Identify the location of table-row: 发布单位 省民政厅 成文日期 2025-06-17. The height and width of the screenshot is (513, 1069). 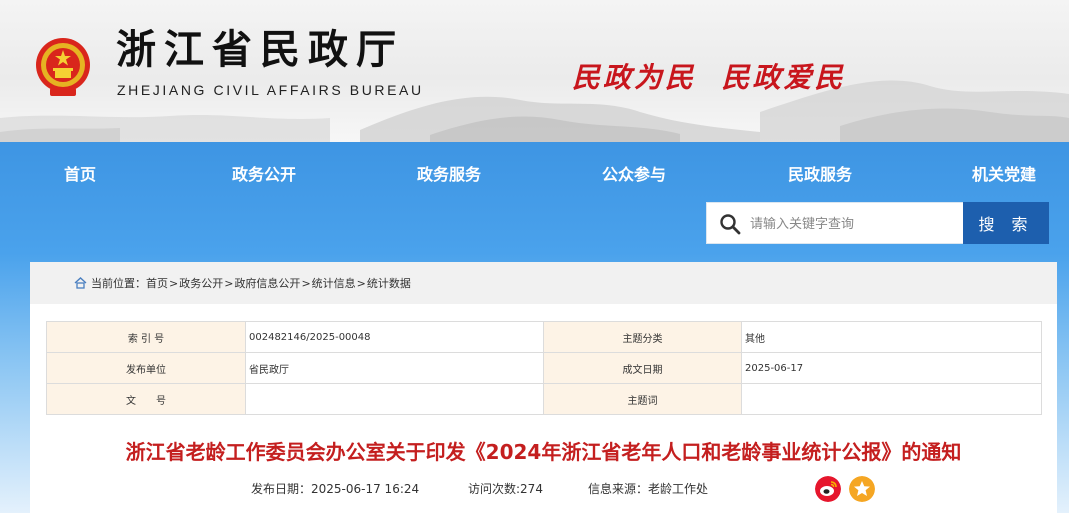
(544, 368).